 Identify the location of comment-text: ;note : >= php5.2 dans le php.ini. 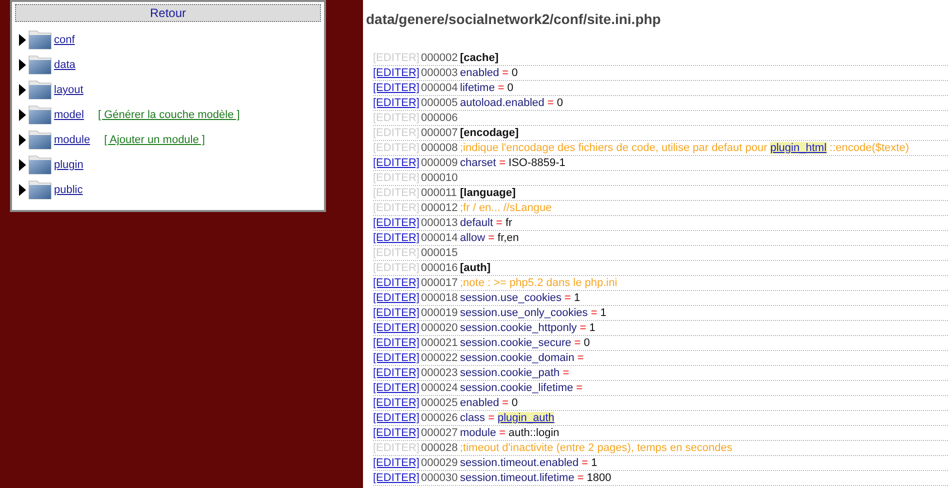
(539, 283).